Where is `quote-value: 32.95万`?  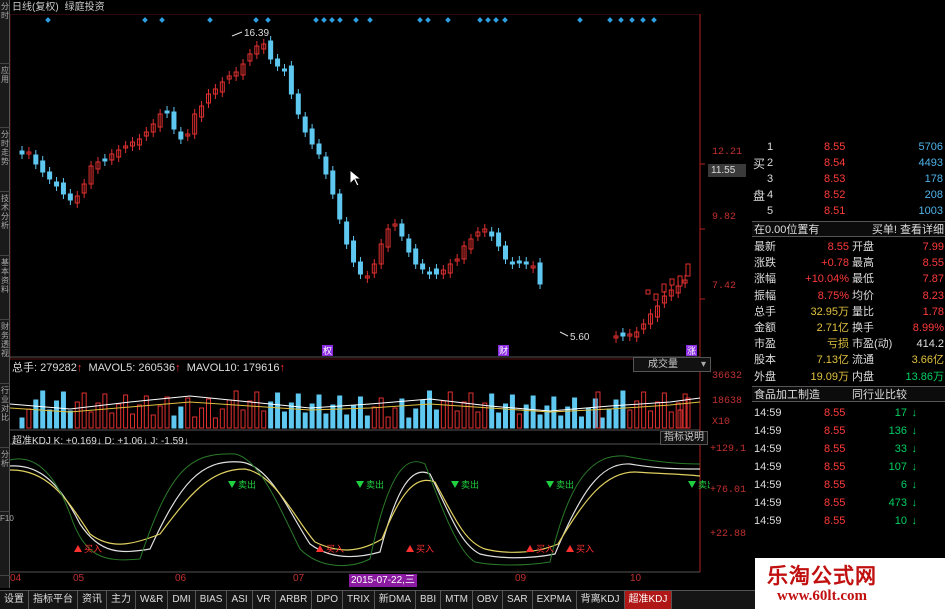 quote-value: 32.95万 is located at coordinates (829, 311).